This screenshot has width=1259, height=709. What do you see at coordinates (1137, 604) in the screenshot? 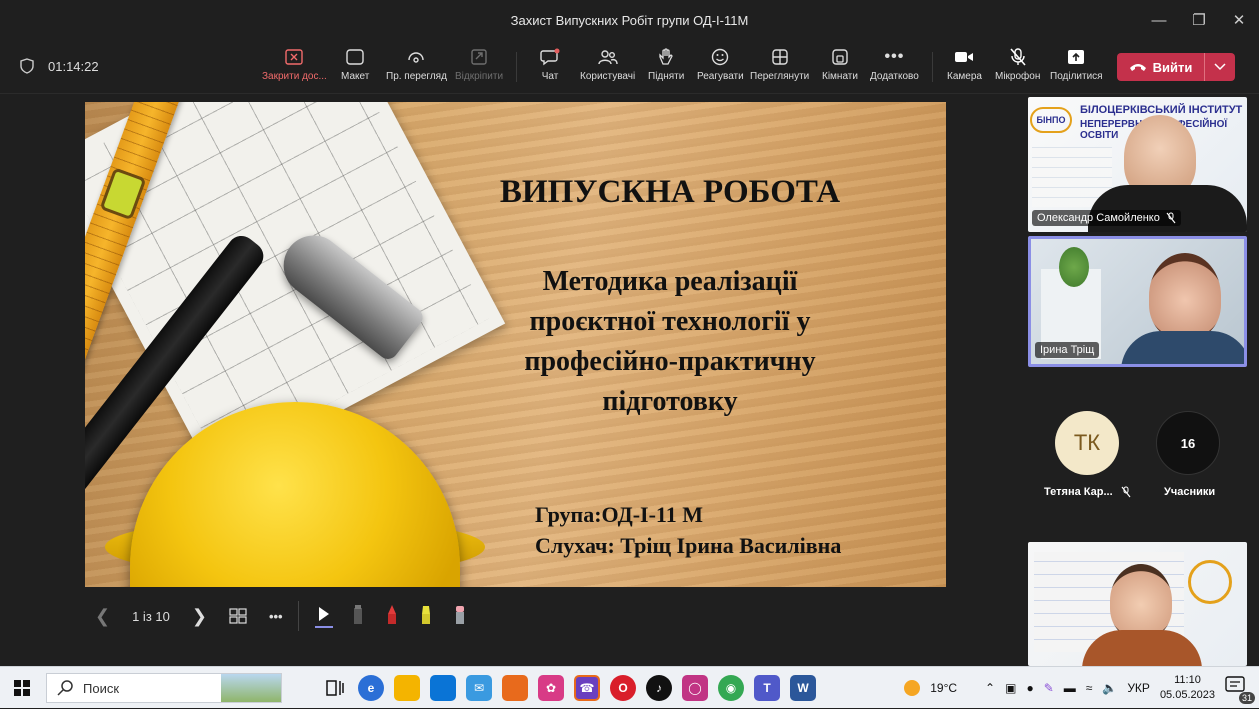
I see `participant-tile` at bounding box center [1137, 604].